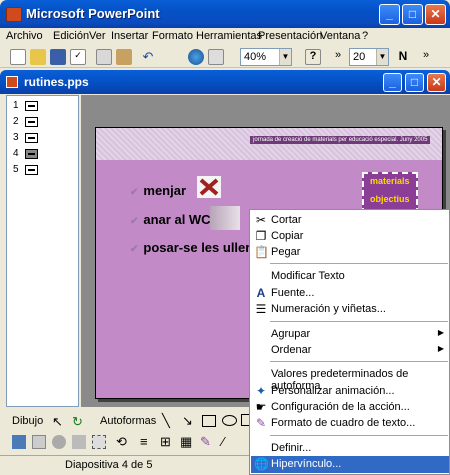 The height and width of the screenshot is (475, 450). Describe the element at coordinates (59, 442) in the screenshot. I see `contrast-icon` at that location.